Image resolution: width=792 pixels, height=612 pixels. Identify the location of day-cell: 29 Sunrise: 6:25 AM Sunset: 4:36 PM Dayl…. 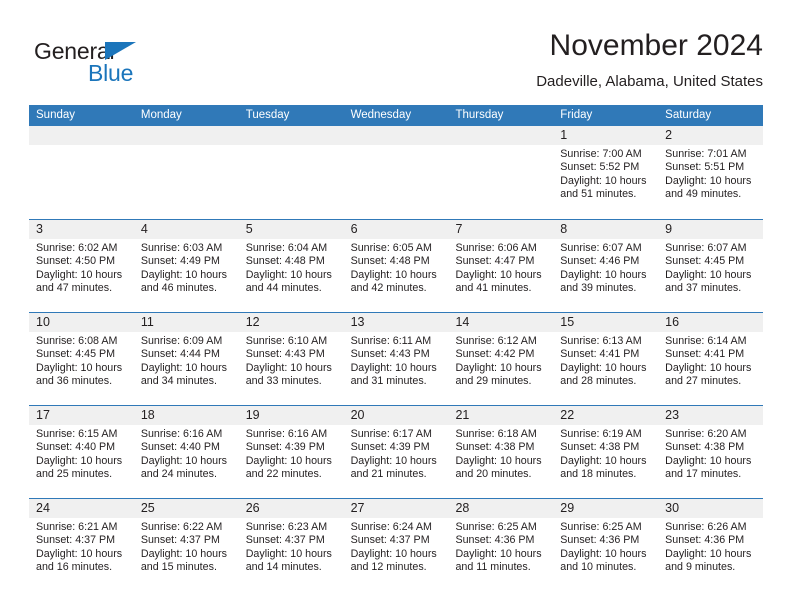
(606, 545).